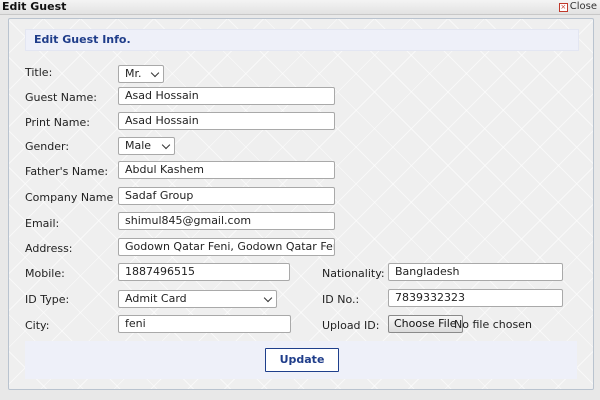 This screenshot has height=400, width=600. Describe the element at coordinates (226, 170) in the screenshot. I see `father-name-input: Abdul Kashem` at that location.